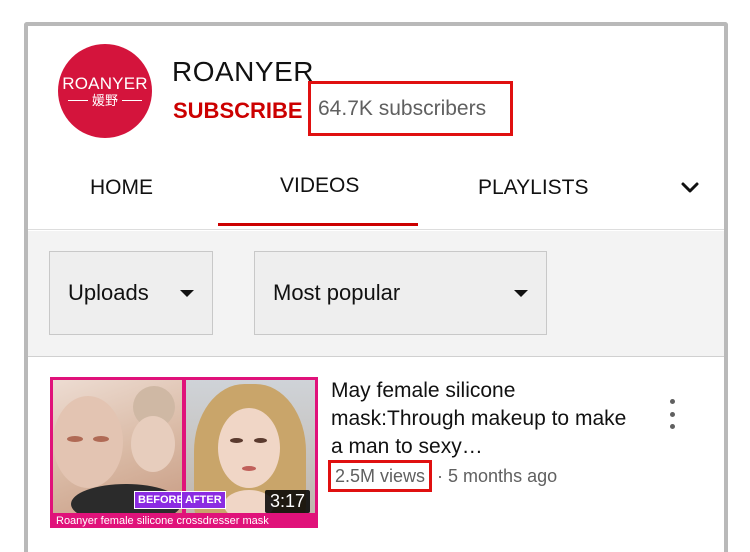  I want to click on video-meta: 2.5M views · 5 months ago, so click(442, 476).